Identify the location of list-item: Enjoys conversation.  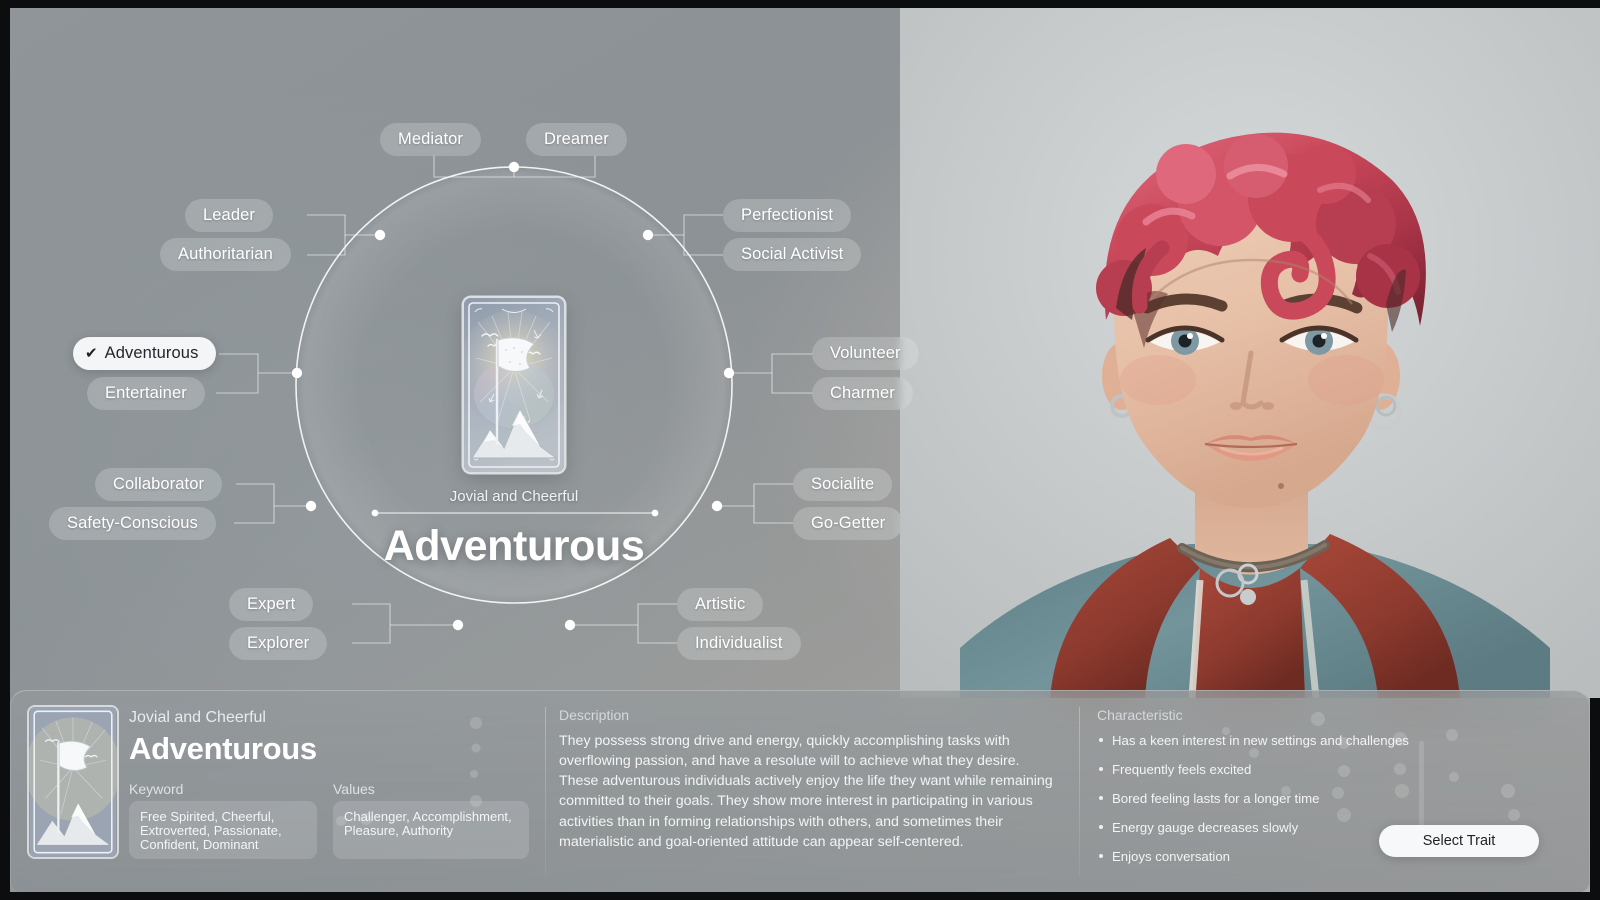
(1262, 856).